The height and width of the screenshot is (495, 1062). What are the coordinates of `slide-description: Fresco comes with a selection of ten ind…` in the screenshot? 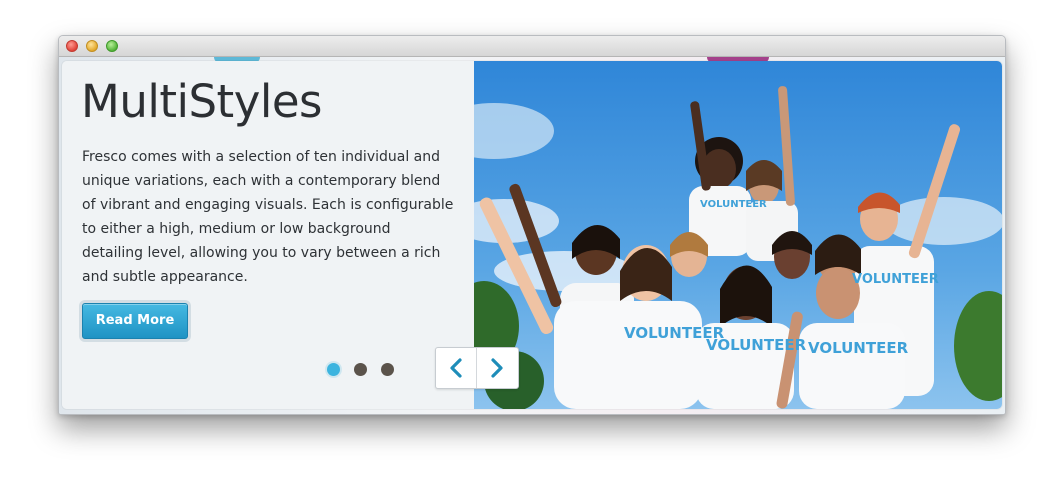 It's located at (268, 217).